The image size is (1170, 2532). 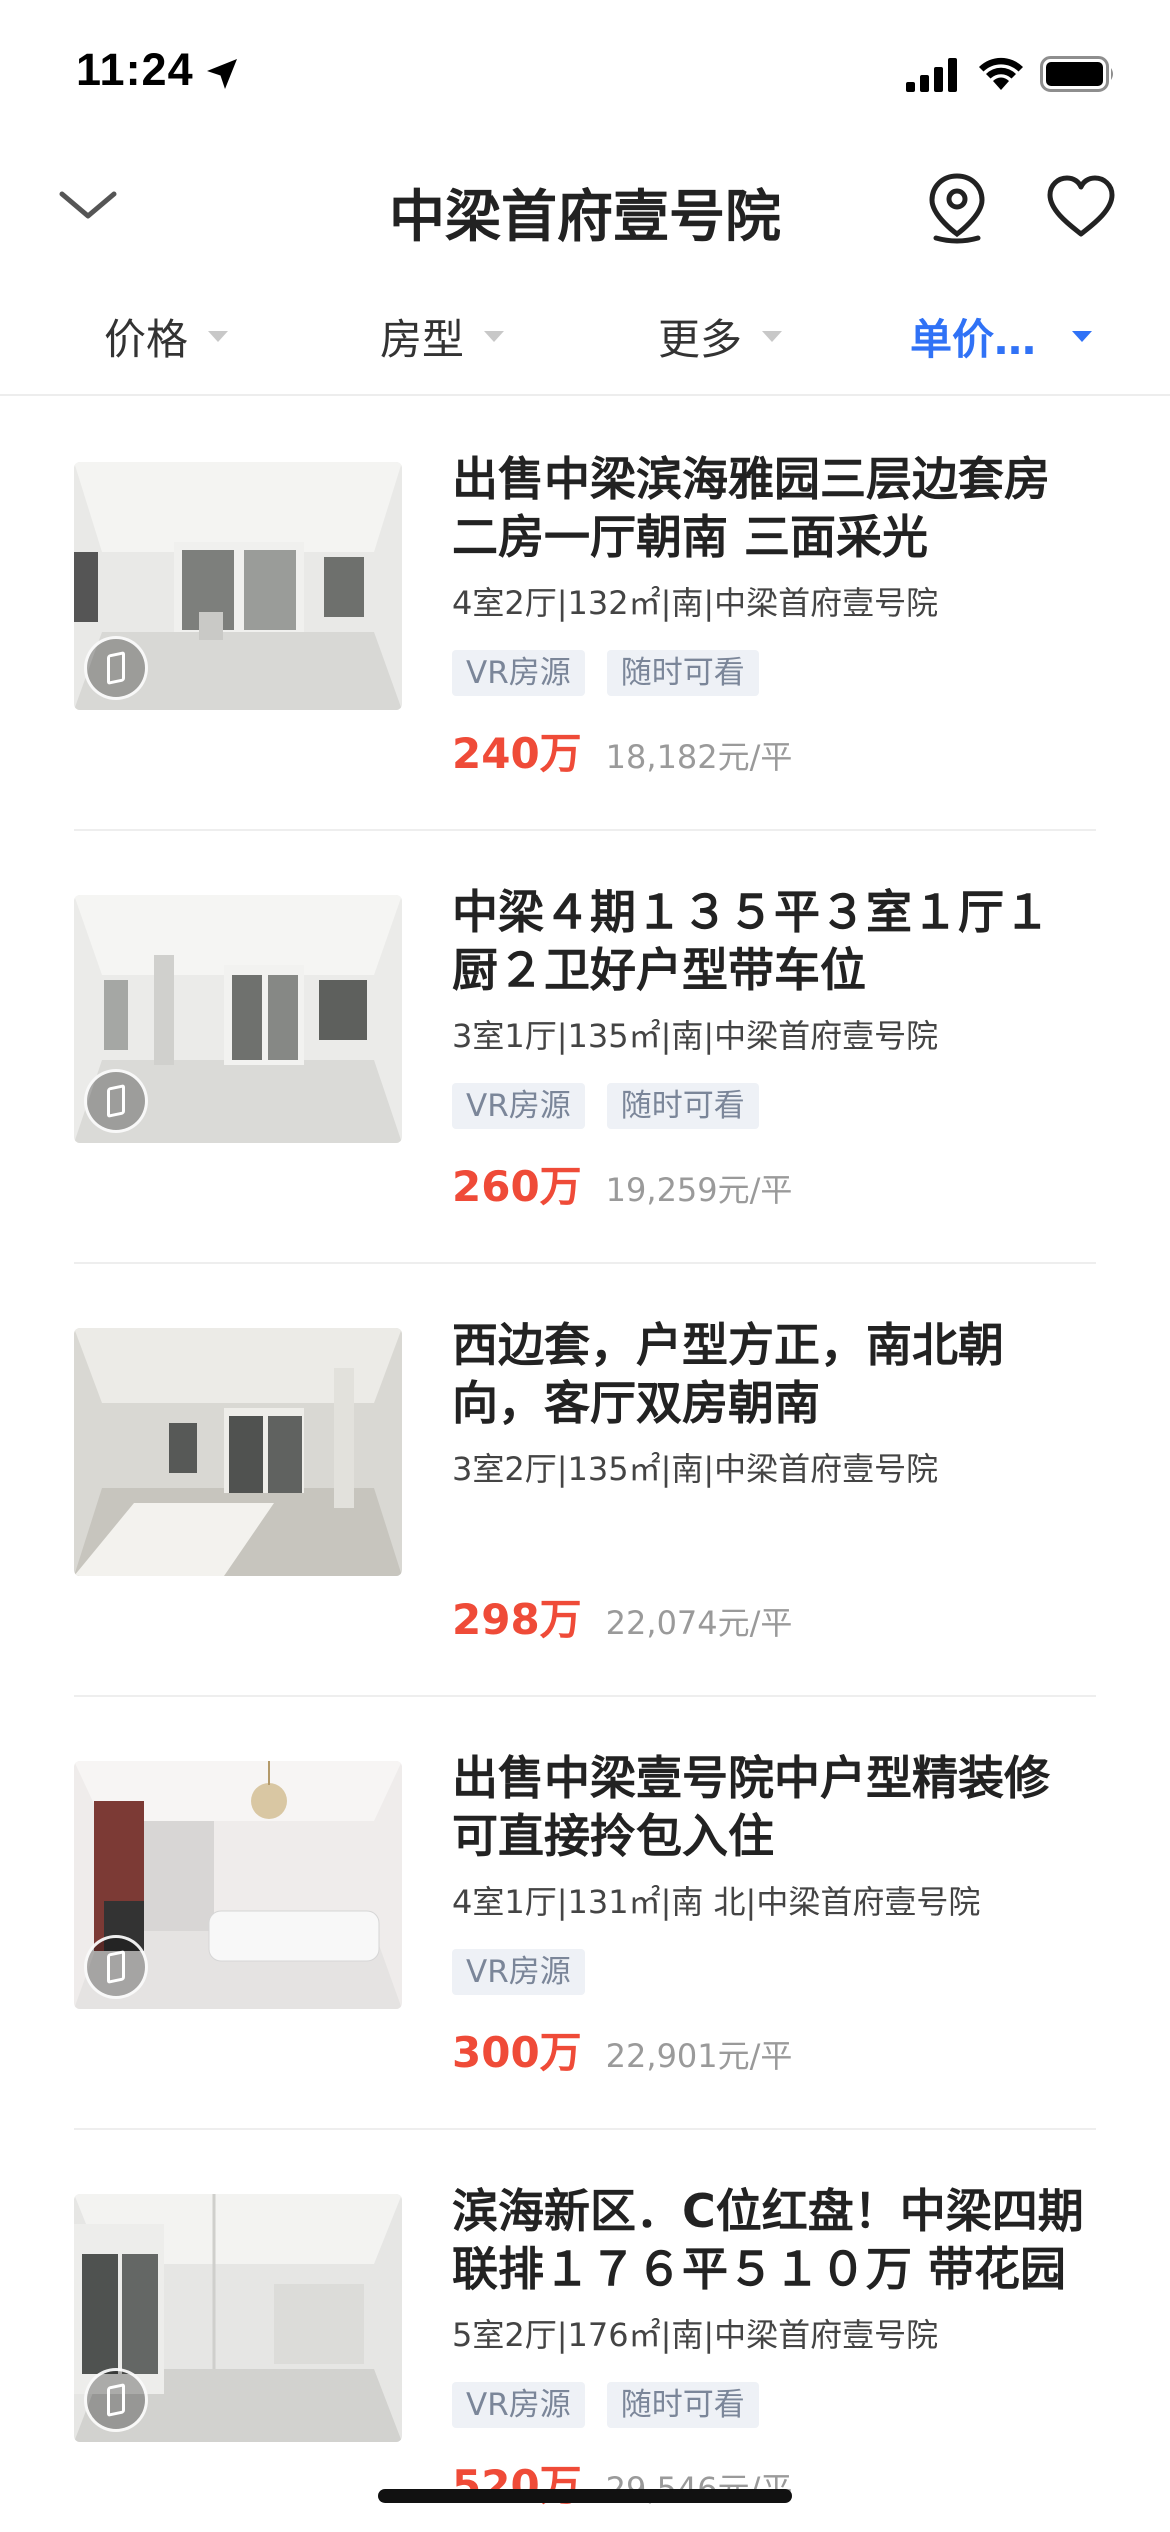 What do you see at coordinates (517, 1186) in the screenshot?
I see `total-price: 260万` at bounding box center [517, 1186].